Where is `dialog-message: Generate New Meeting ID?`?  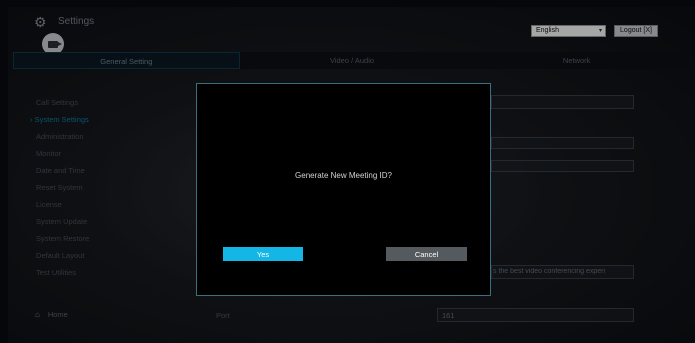 dialog-message: Generate New Meeting ID? is located at coordinates (343, 175).